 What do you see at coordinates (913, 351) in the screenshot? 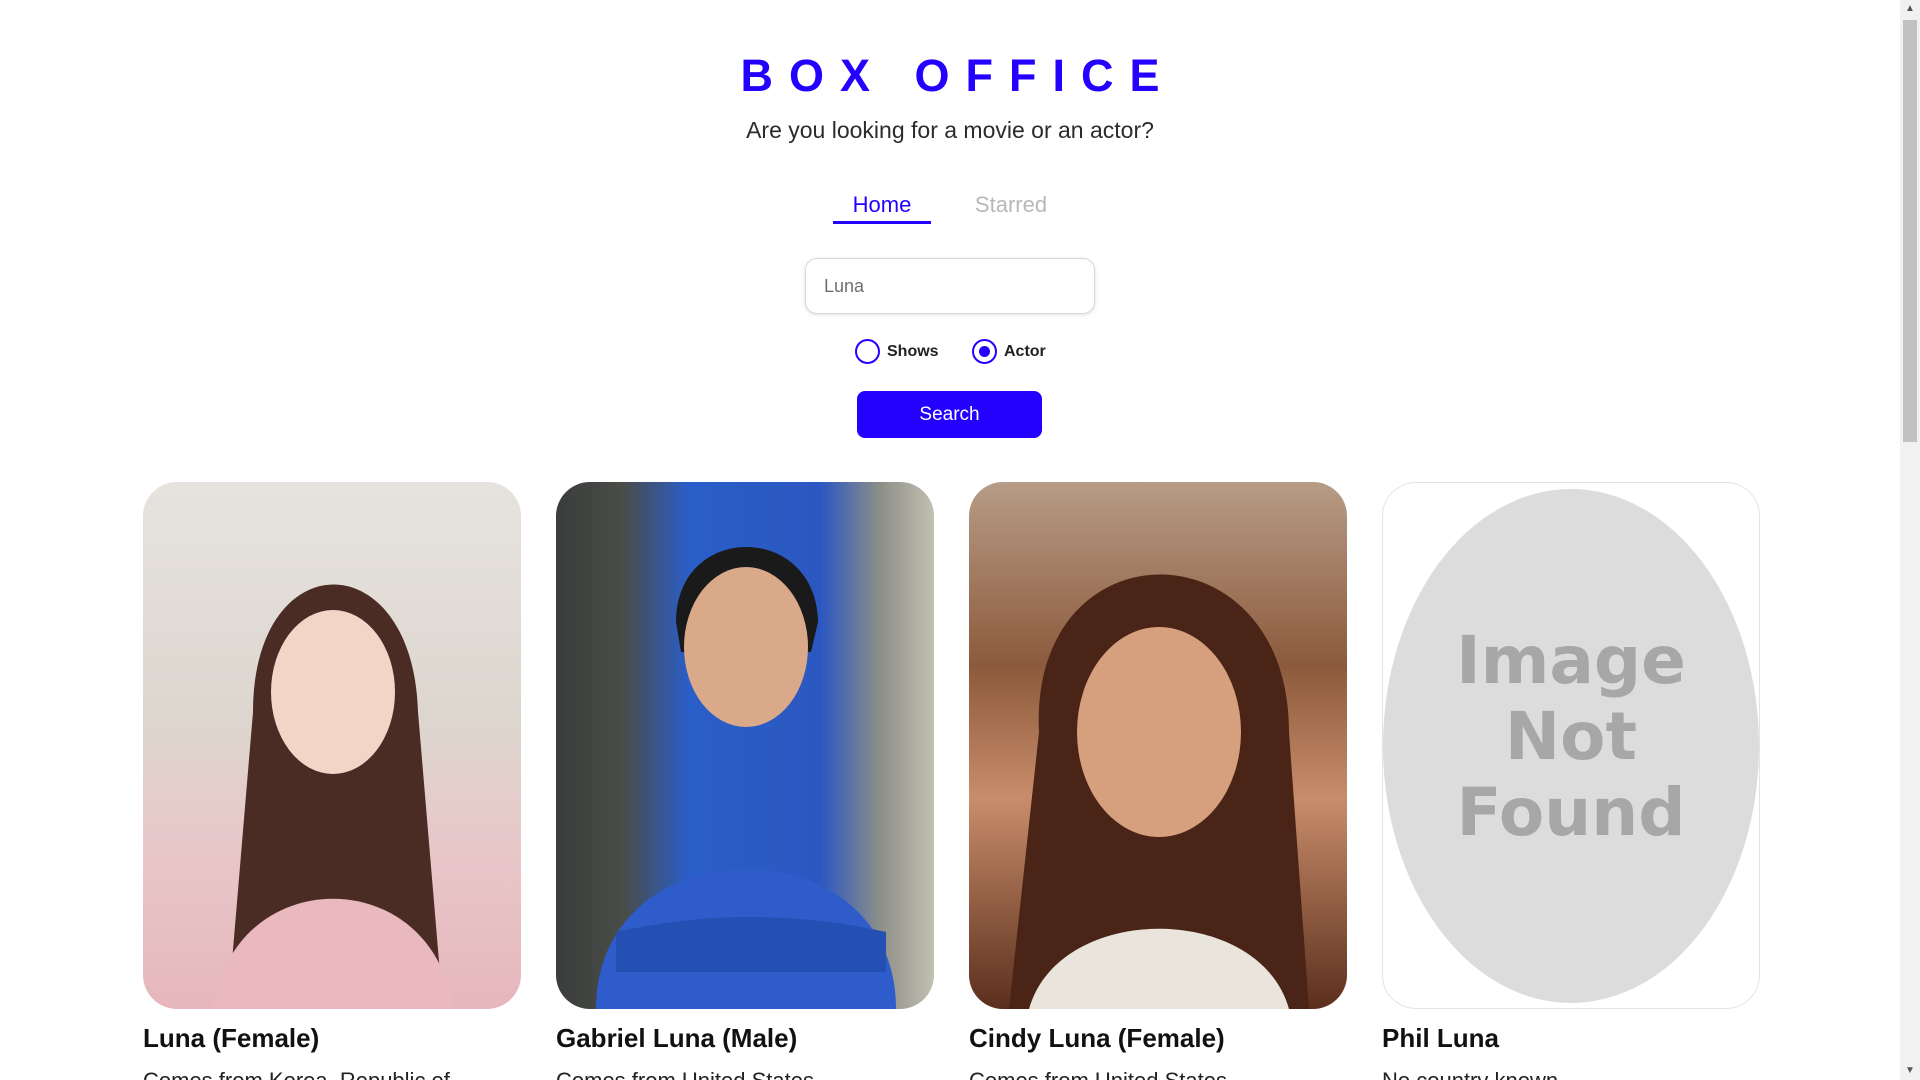
I see `radio-shows-label: Shows` at bounding box center [913, 351].